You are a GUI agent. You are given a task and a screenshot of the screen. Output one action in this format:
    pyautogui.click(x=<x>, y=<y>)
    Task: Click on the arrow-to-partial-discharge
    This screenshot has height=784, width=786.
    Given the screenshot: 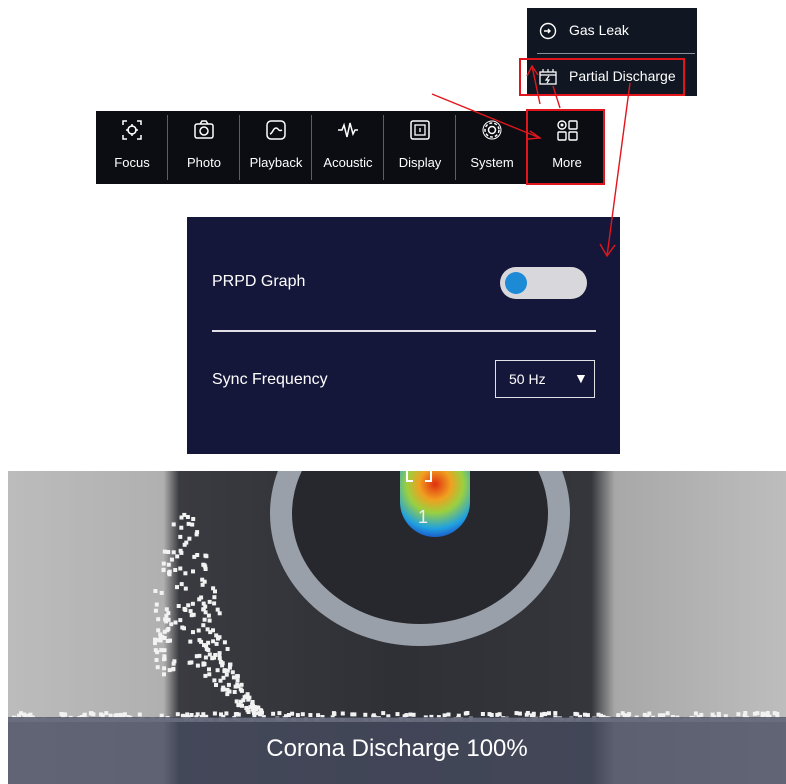 What is the action you would take?
    pyautogui.click(x=556, y=97)
    